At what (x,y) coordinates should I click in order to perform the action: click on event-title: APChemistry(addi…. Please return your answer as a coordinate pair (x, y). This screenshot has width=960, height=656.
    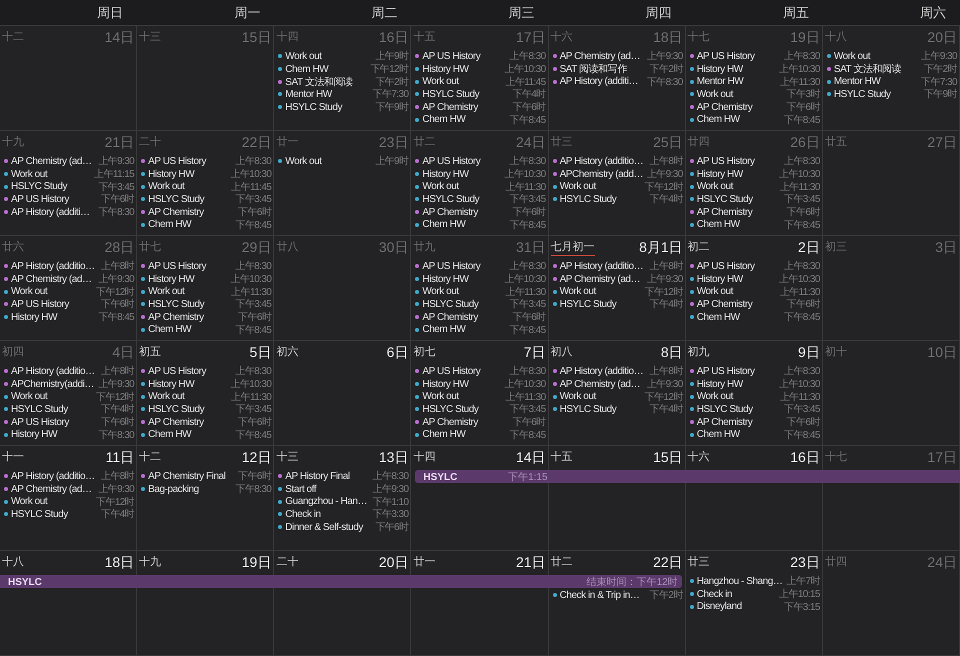
    Looking at the image, I should click on (53, 384).